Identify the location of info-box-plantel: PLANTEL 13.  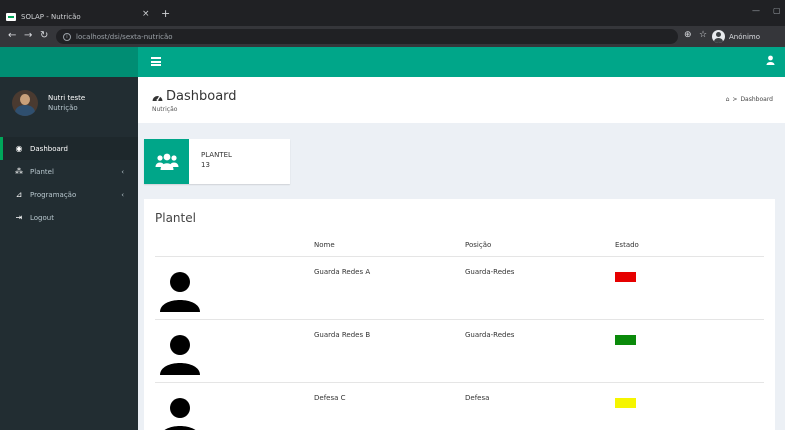
(217, 161).